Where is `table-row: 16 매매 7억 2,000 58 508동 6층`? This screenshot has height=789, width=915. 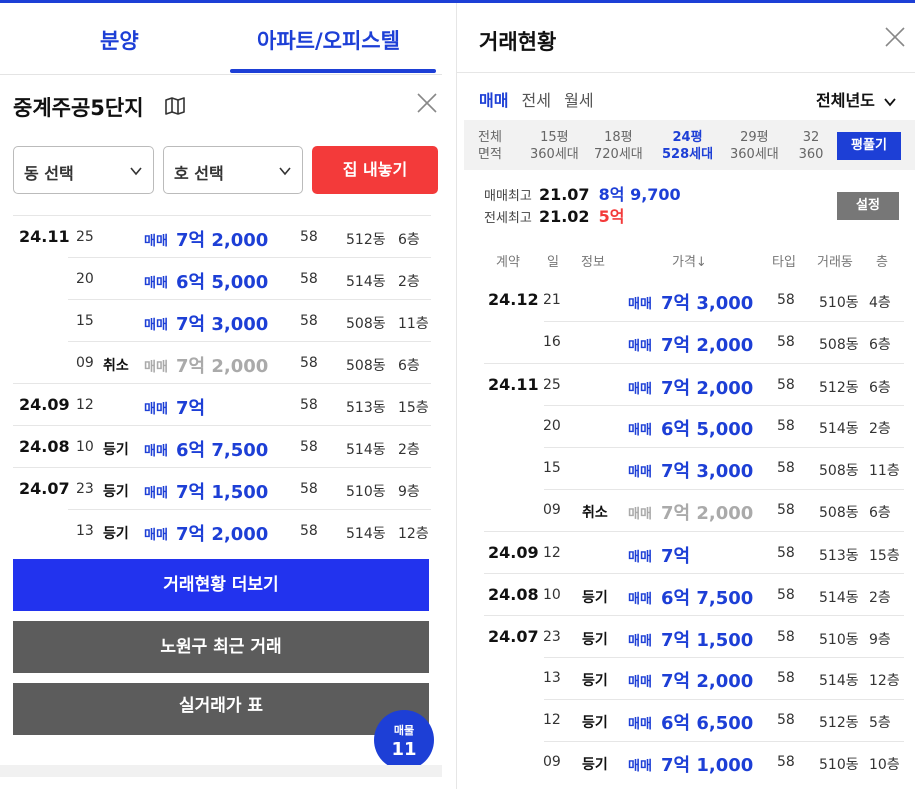 table-row: 16 매매 7억 2,000 58 508동 6층 is located at coordinates (694, 342).